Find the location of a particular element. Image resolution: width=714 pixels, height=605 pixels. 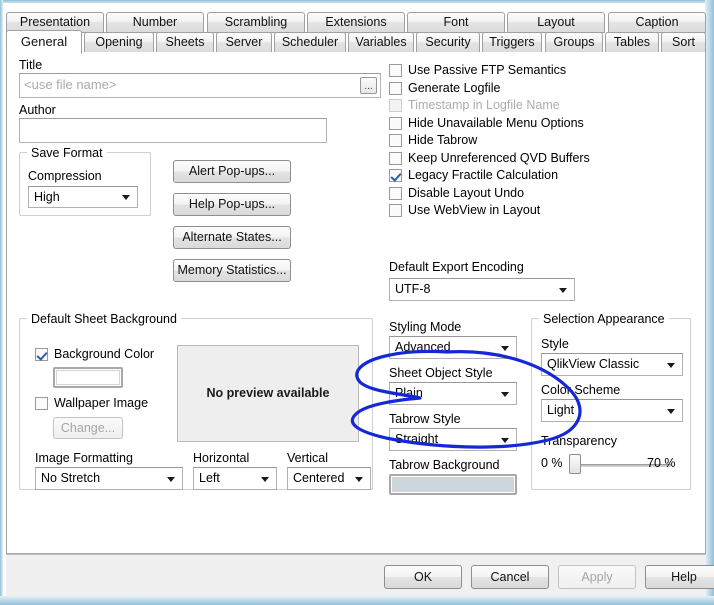

tabrow-background-swatch is located at coordinates (453, 484).